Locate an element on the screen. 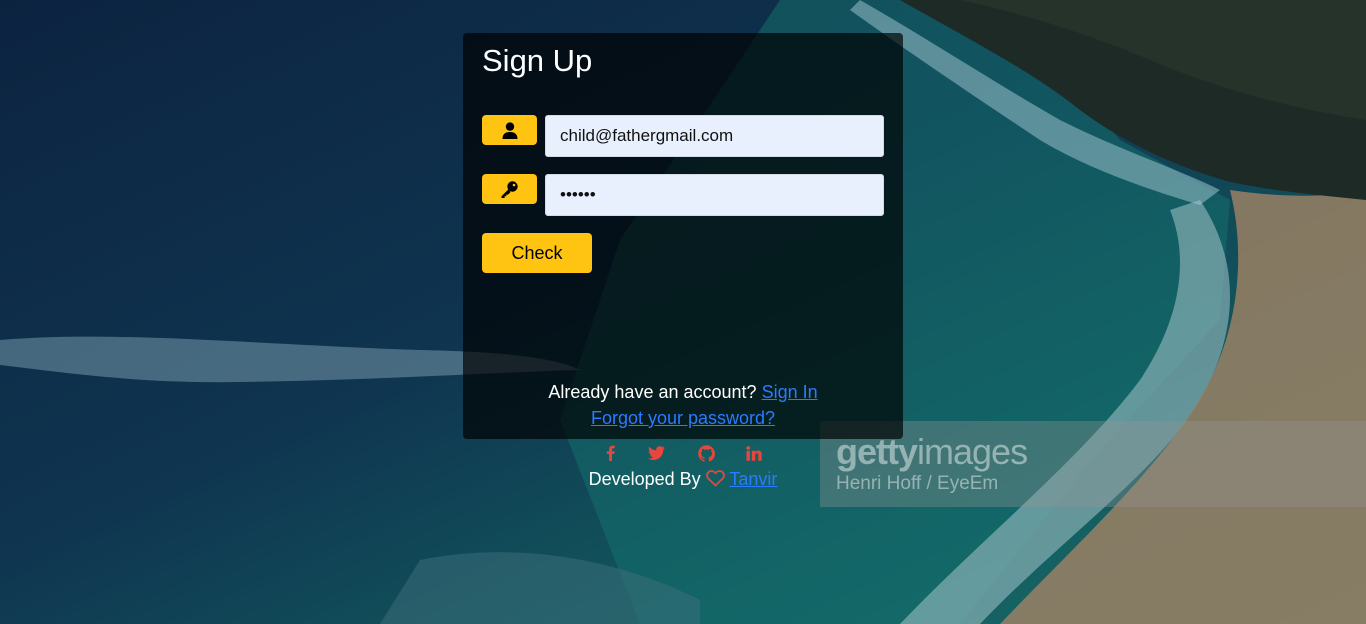 The height and width of the screenshot is (624, 1366). linkedin-icon is located at coordinates (754, 453).